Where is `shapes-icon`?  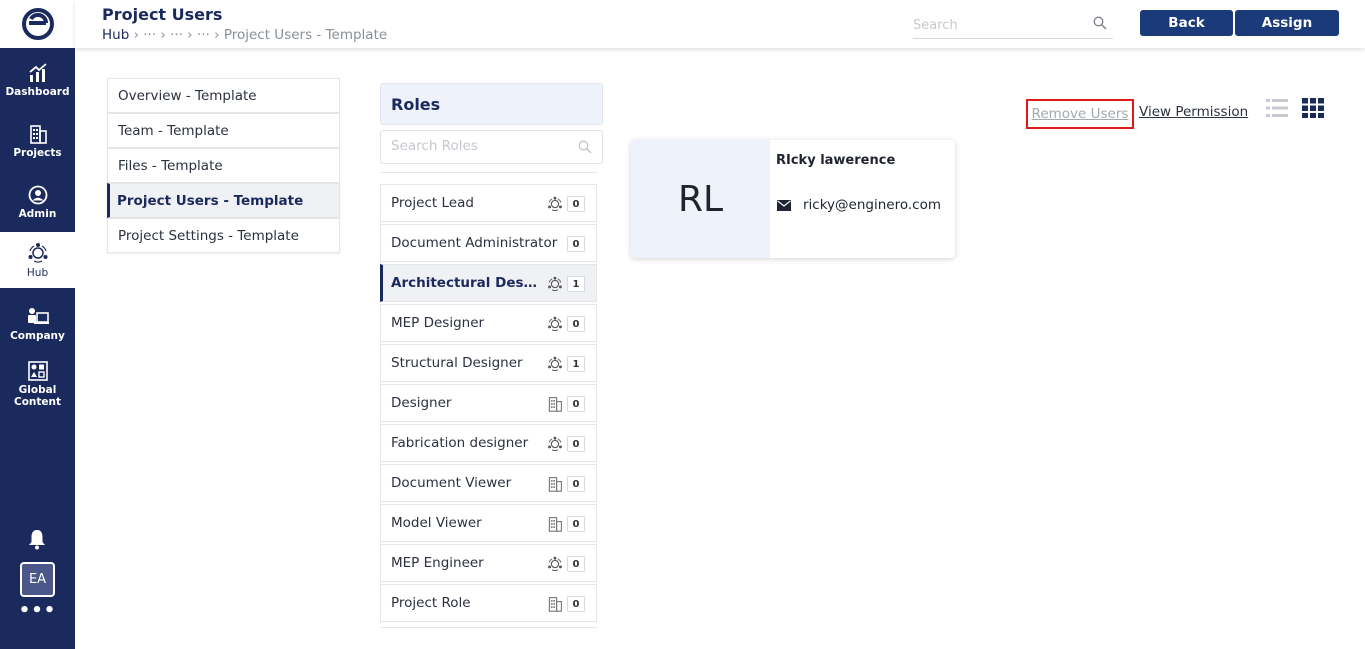 shapes-icon is located at coordinates (37, 370).